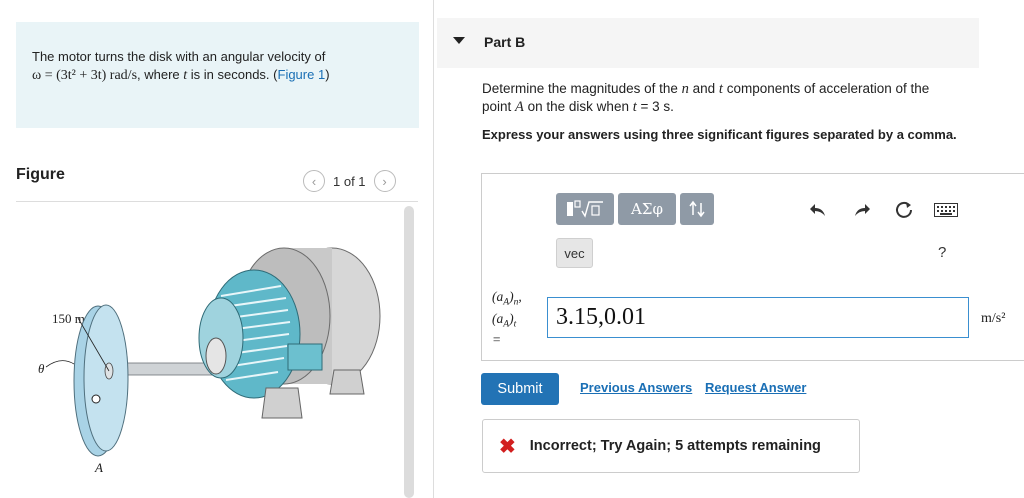 The image size is (1024, 498). What do you see at coordinates (862, 210) in the screenshot?
I see `redo-icon` at bounding box center [862, 210].